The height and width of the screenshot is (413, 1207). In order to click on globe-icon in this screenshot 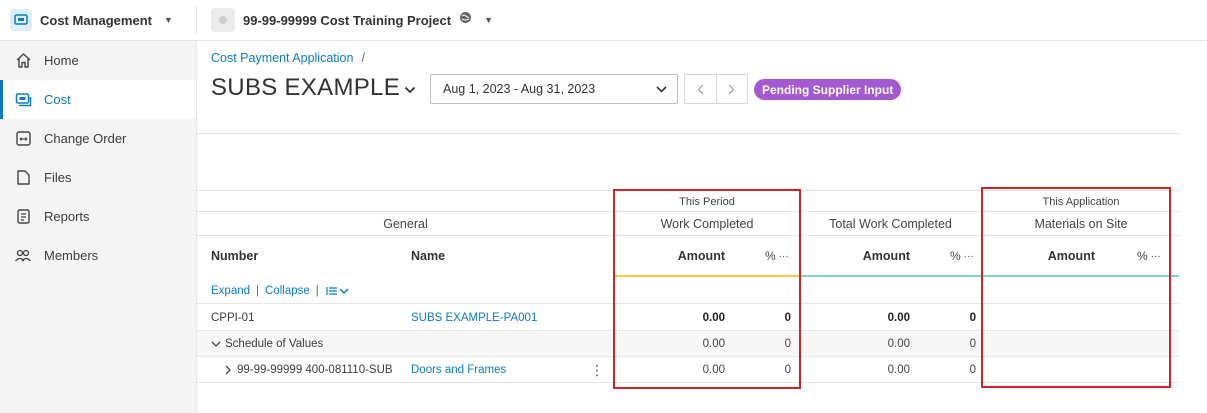, I will do `click(465, 20)`.